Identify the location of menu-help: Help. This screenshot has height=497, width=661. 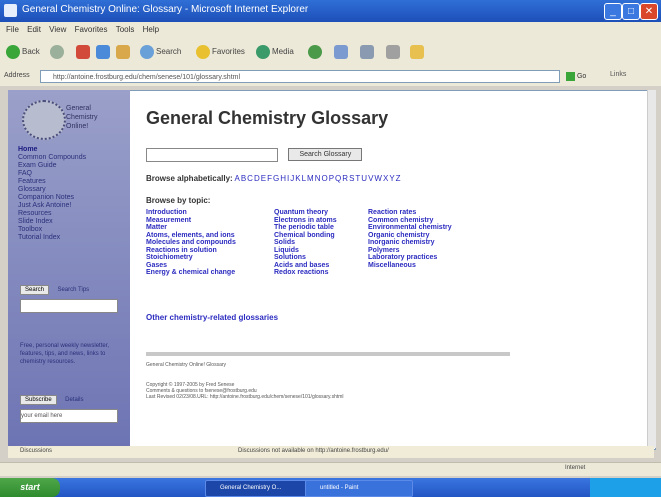
(151, 29).